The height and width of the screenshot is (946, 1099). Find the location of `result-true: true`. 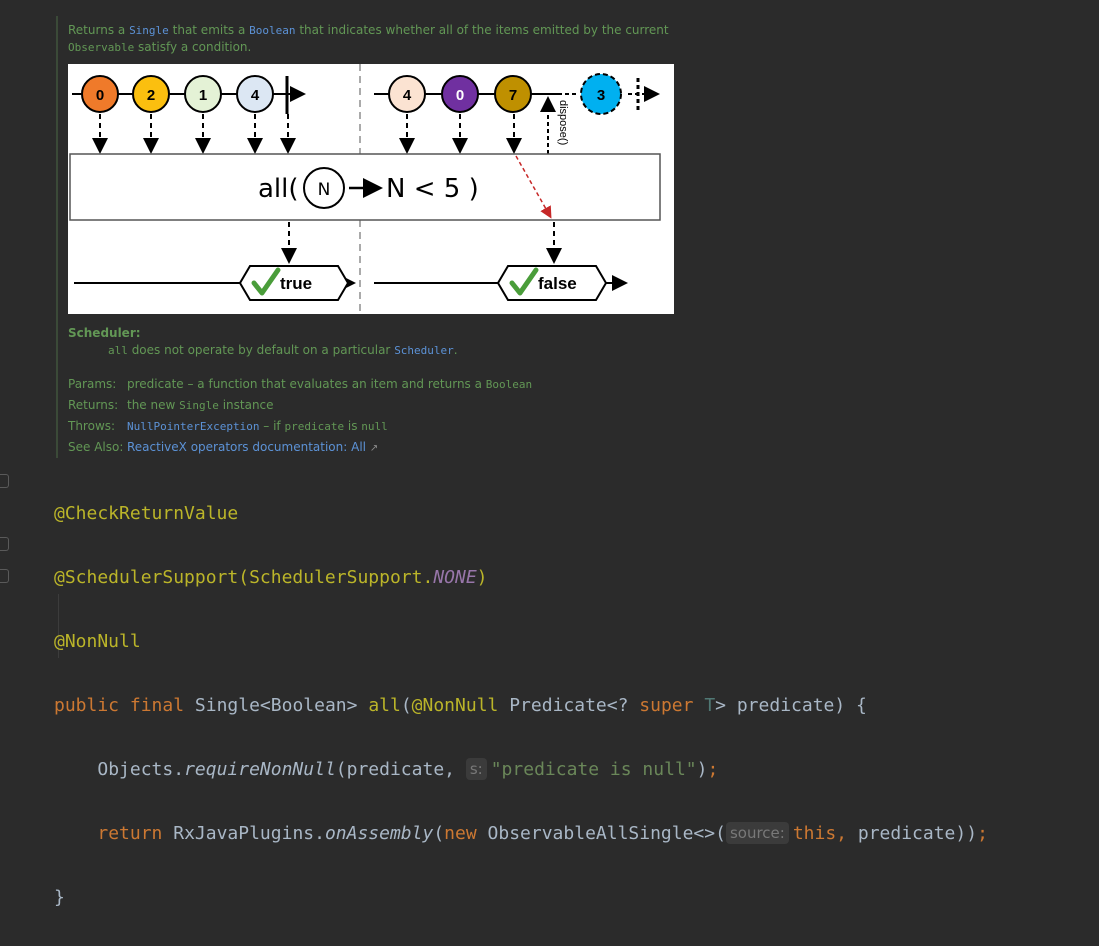

result-true: true is located at coordinates (296, 283).